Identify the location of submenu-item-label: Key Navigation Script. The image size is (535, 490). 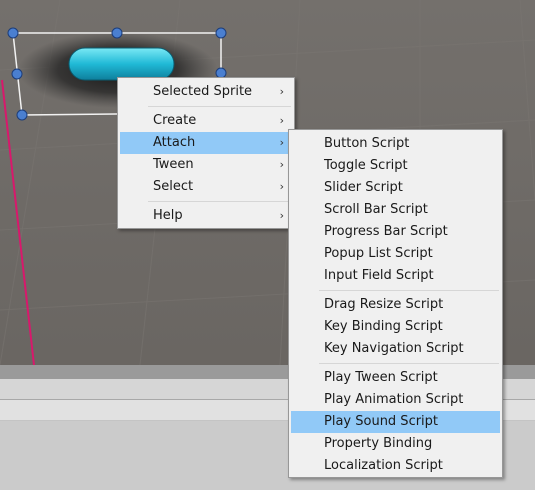
(394, 348).